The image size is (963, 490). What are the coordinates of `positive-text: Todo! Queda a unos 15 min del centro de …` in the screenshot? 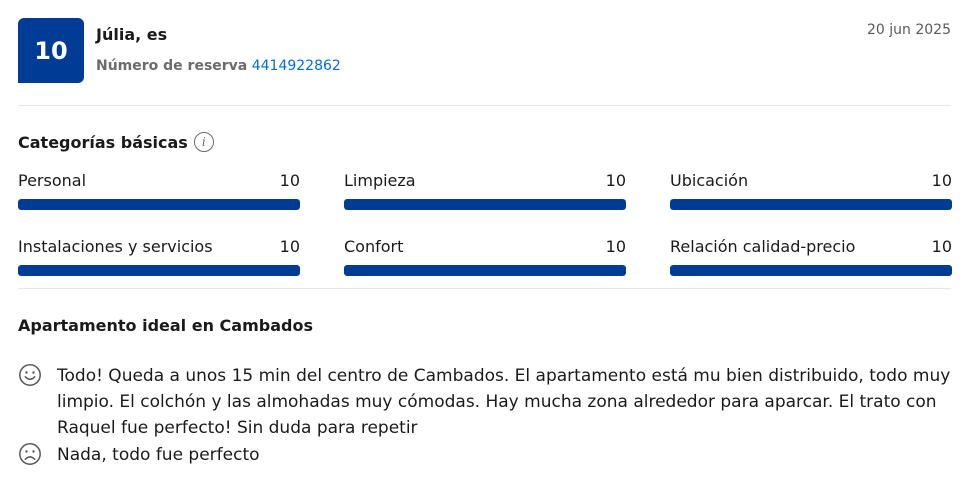 It's located at (504, 402).